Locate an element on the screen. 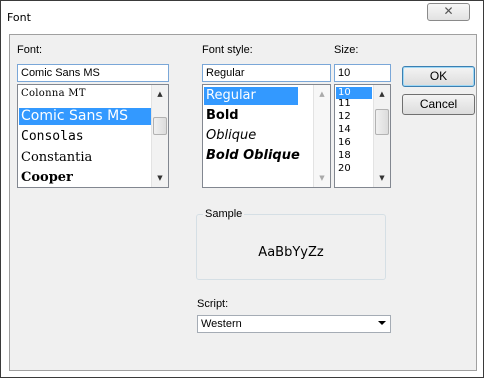  size-list-scrollbar: ▲ ▼ is located at coordinates (381, 136).